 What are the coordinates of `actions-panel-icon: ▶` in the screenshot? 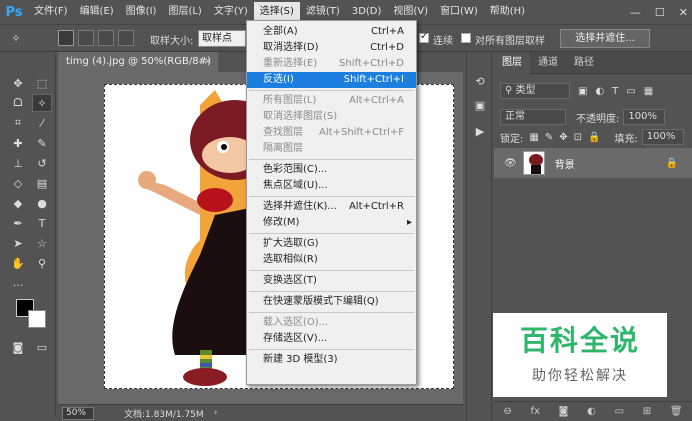 It's located at (480, 131).